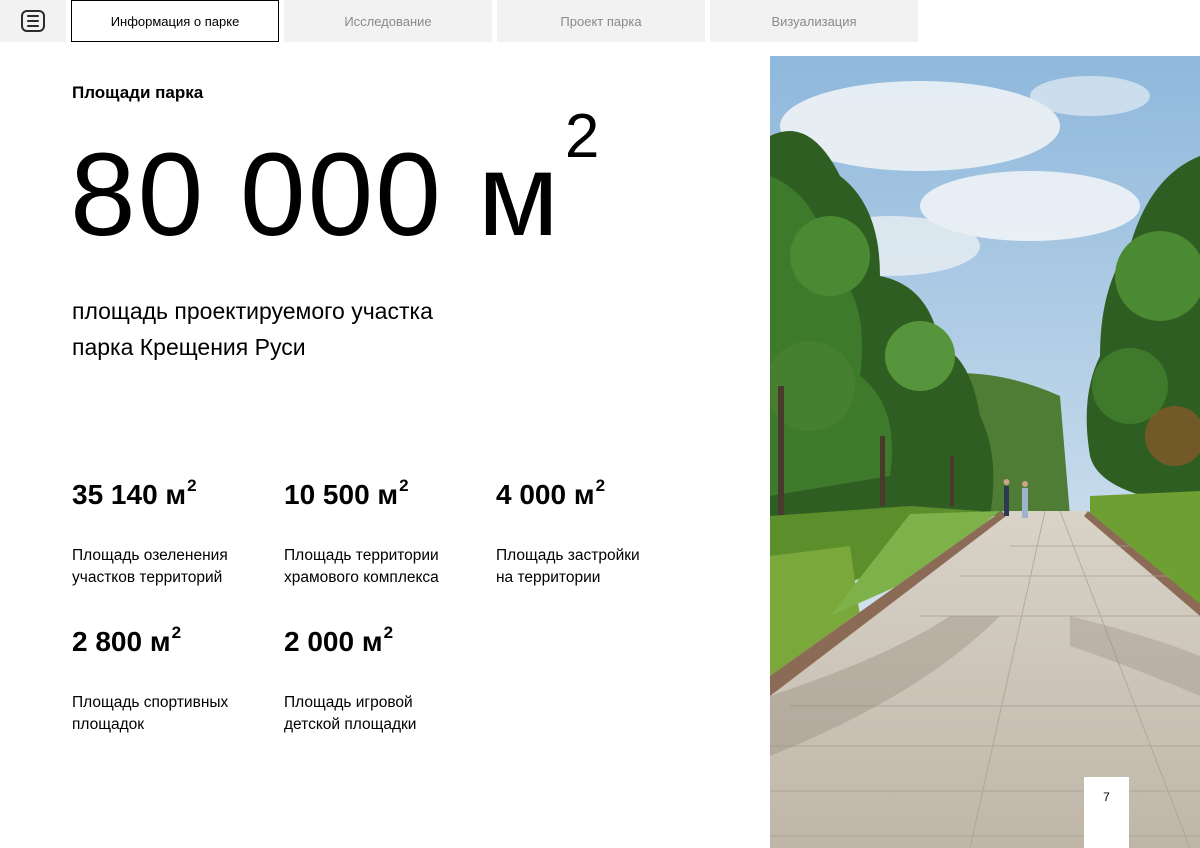 This screenshot has height=848, width=1200. Describe the element at coordinates (138, 92) in the screenshot. I see `section-title: Площади парка` at that location.